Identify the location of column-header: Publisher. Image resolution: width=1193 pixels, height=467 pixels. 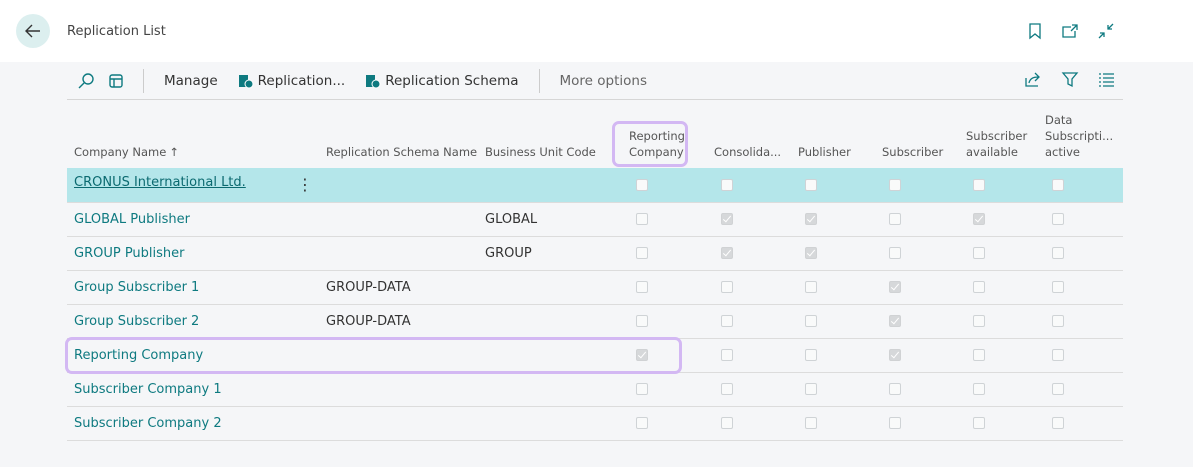
(828, 140).